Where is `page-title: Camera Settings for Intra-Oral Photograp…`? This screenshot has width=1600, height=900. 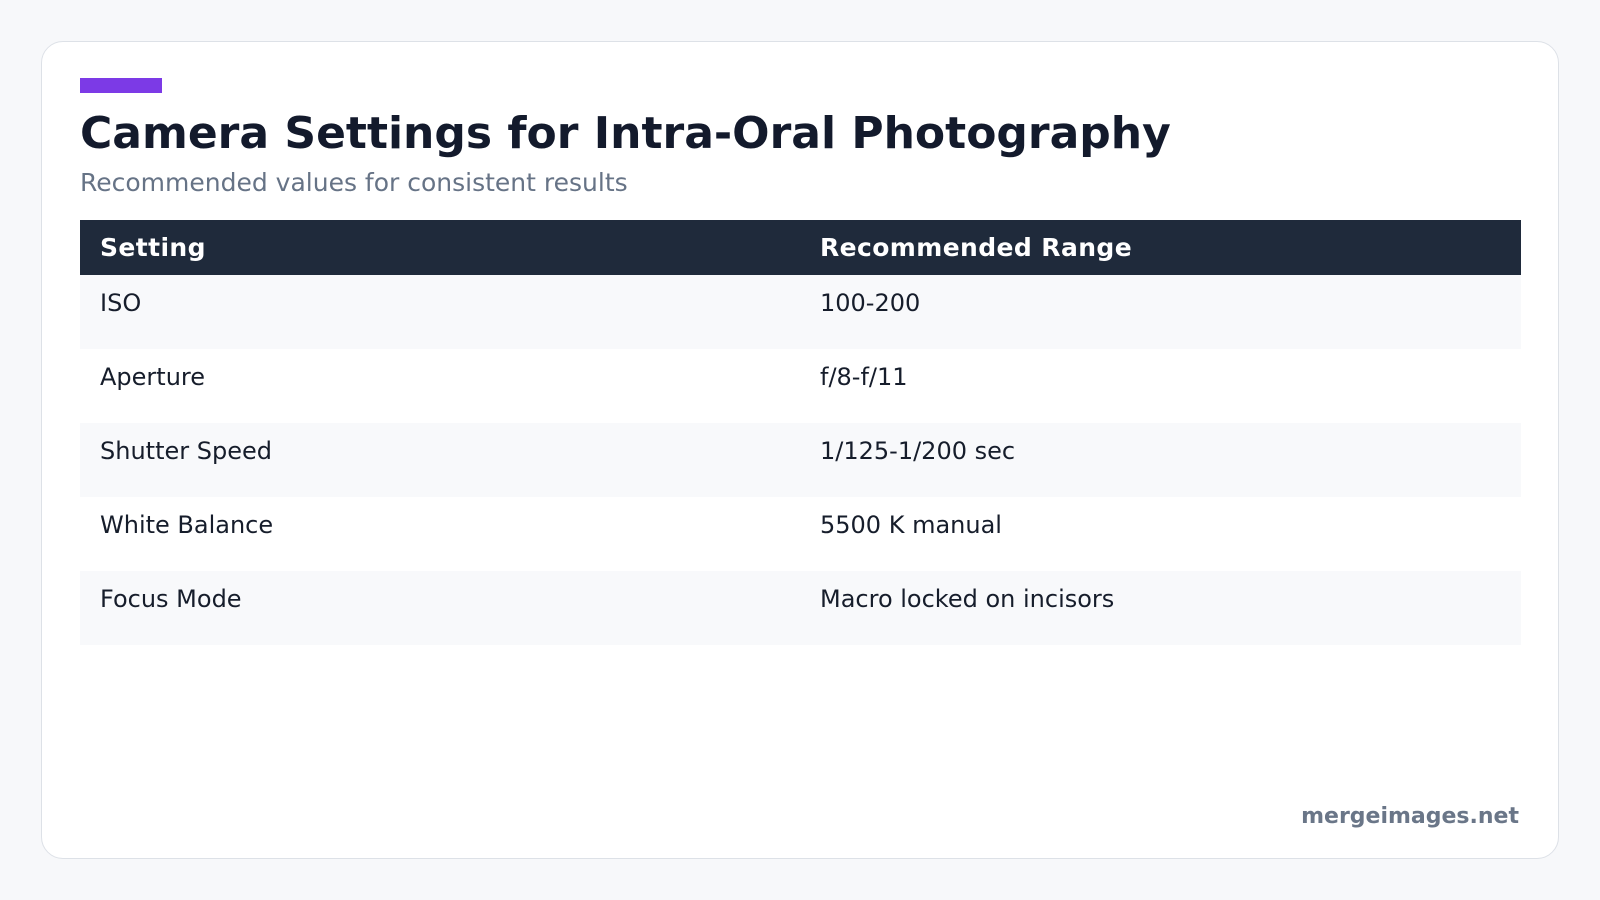
page-title: Camera Settings for Intra-Oral Photograp… is located at coordinates (625, 133).